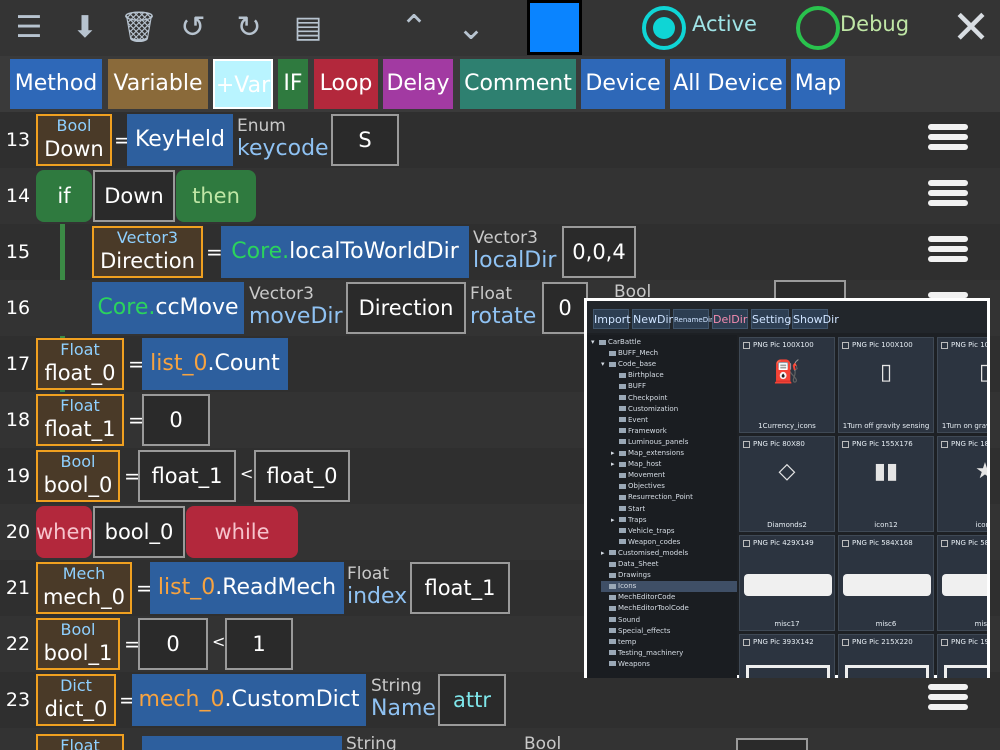 The image size is (1000, 750). I want to click on category-variable-button: Variable, so click(158, 84).